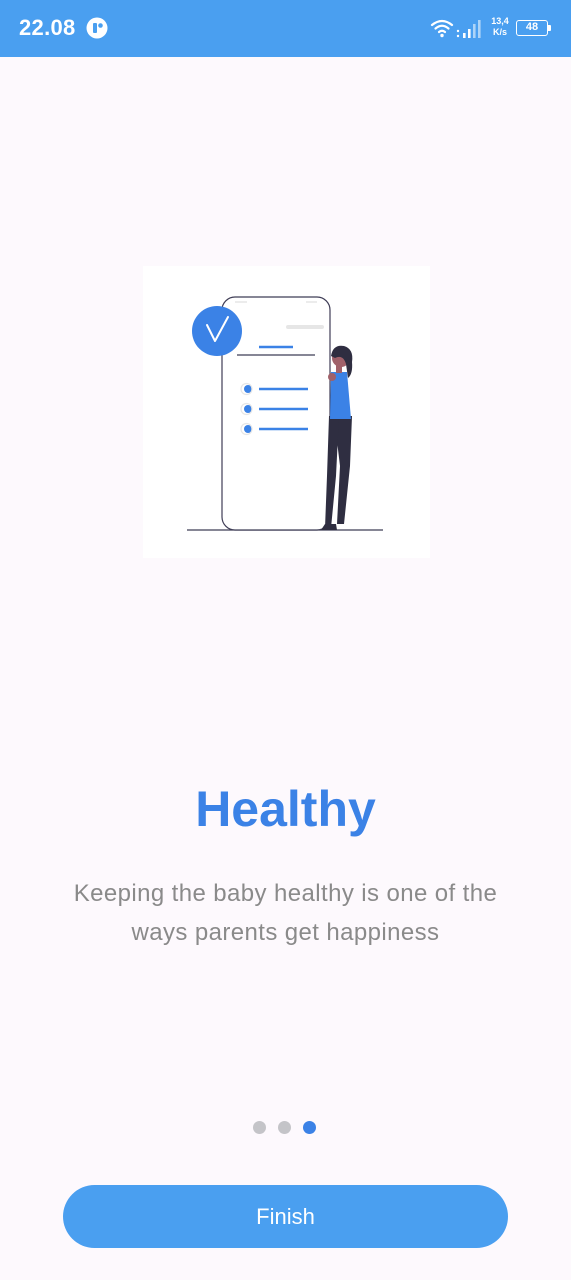 This screenshot has width=571, height=1280. What do you see at coordinates (97, 28) in the screenshot?
I see `app-notification-icon` at bounding box center [97, 28].